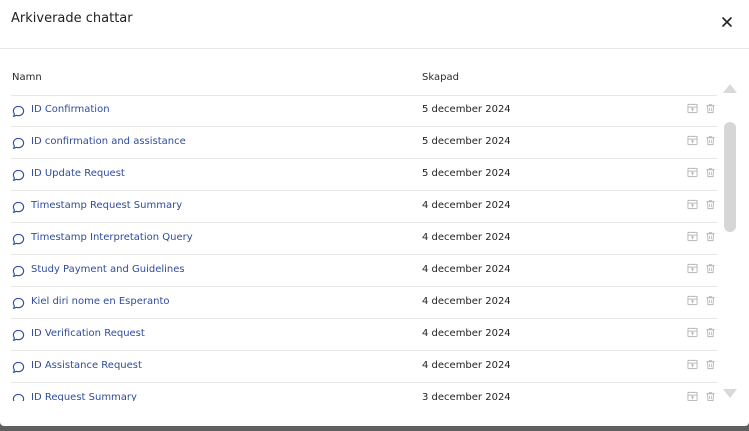 The width and height of the screenshot is (749, 431). Describe the element at coordinates (100, 301) in the screenshot. I see `chat-link: Kiel diri nome en Esperanto` at that location.